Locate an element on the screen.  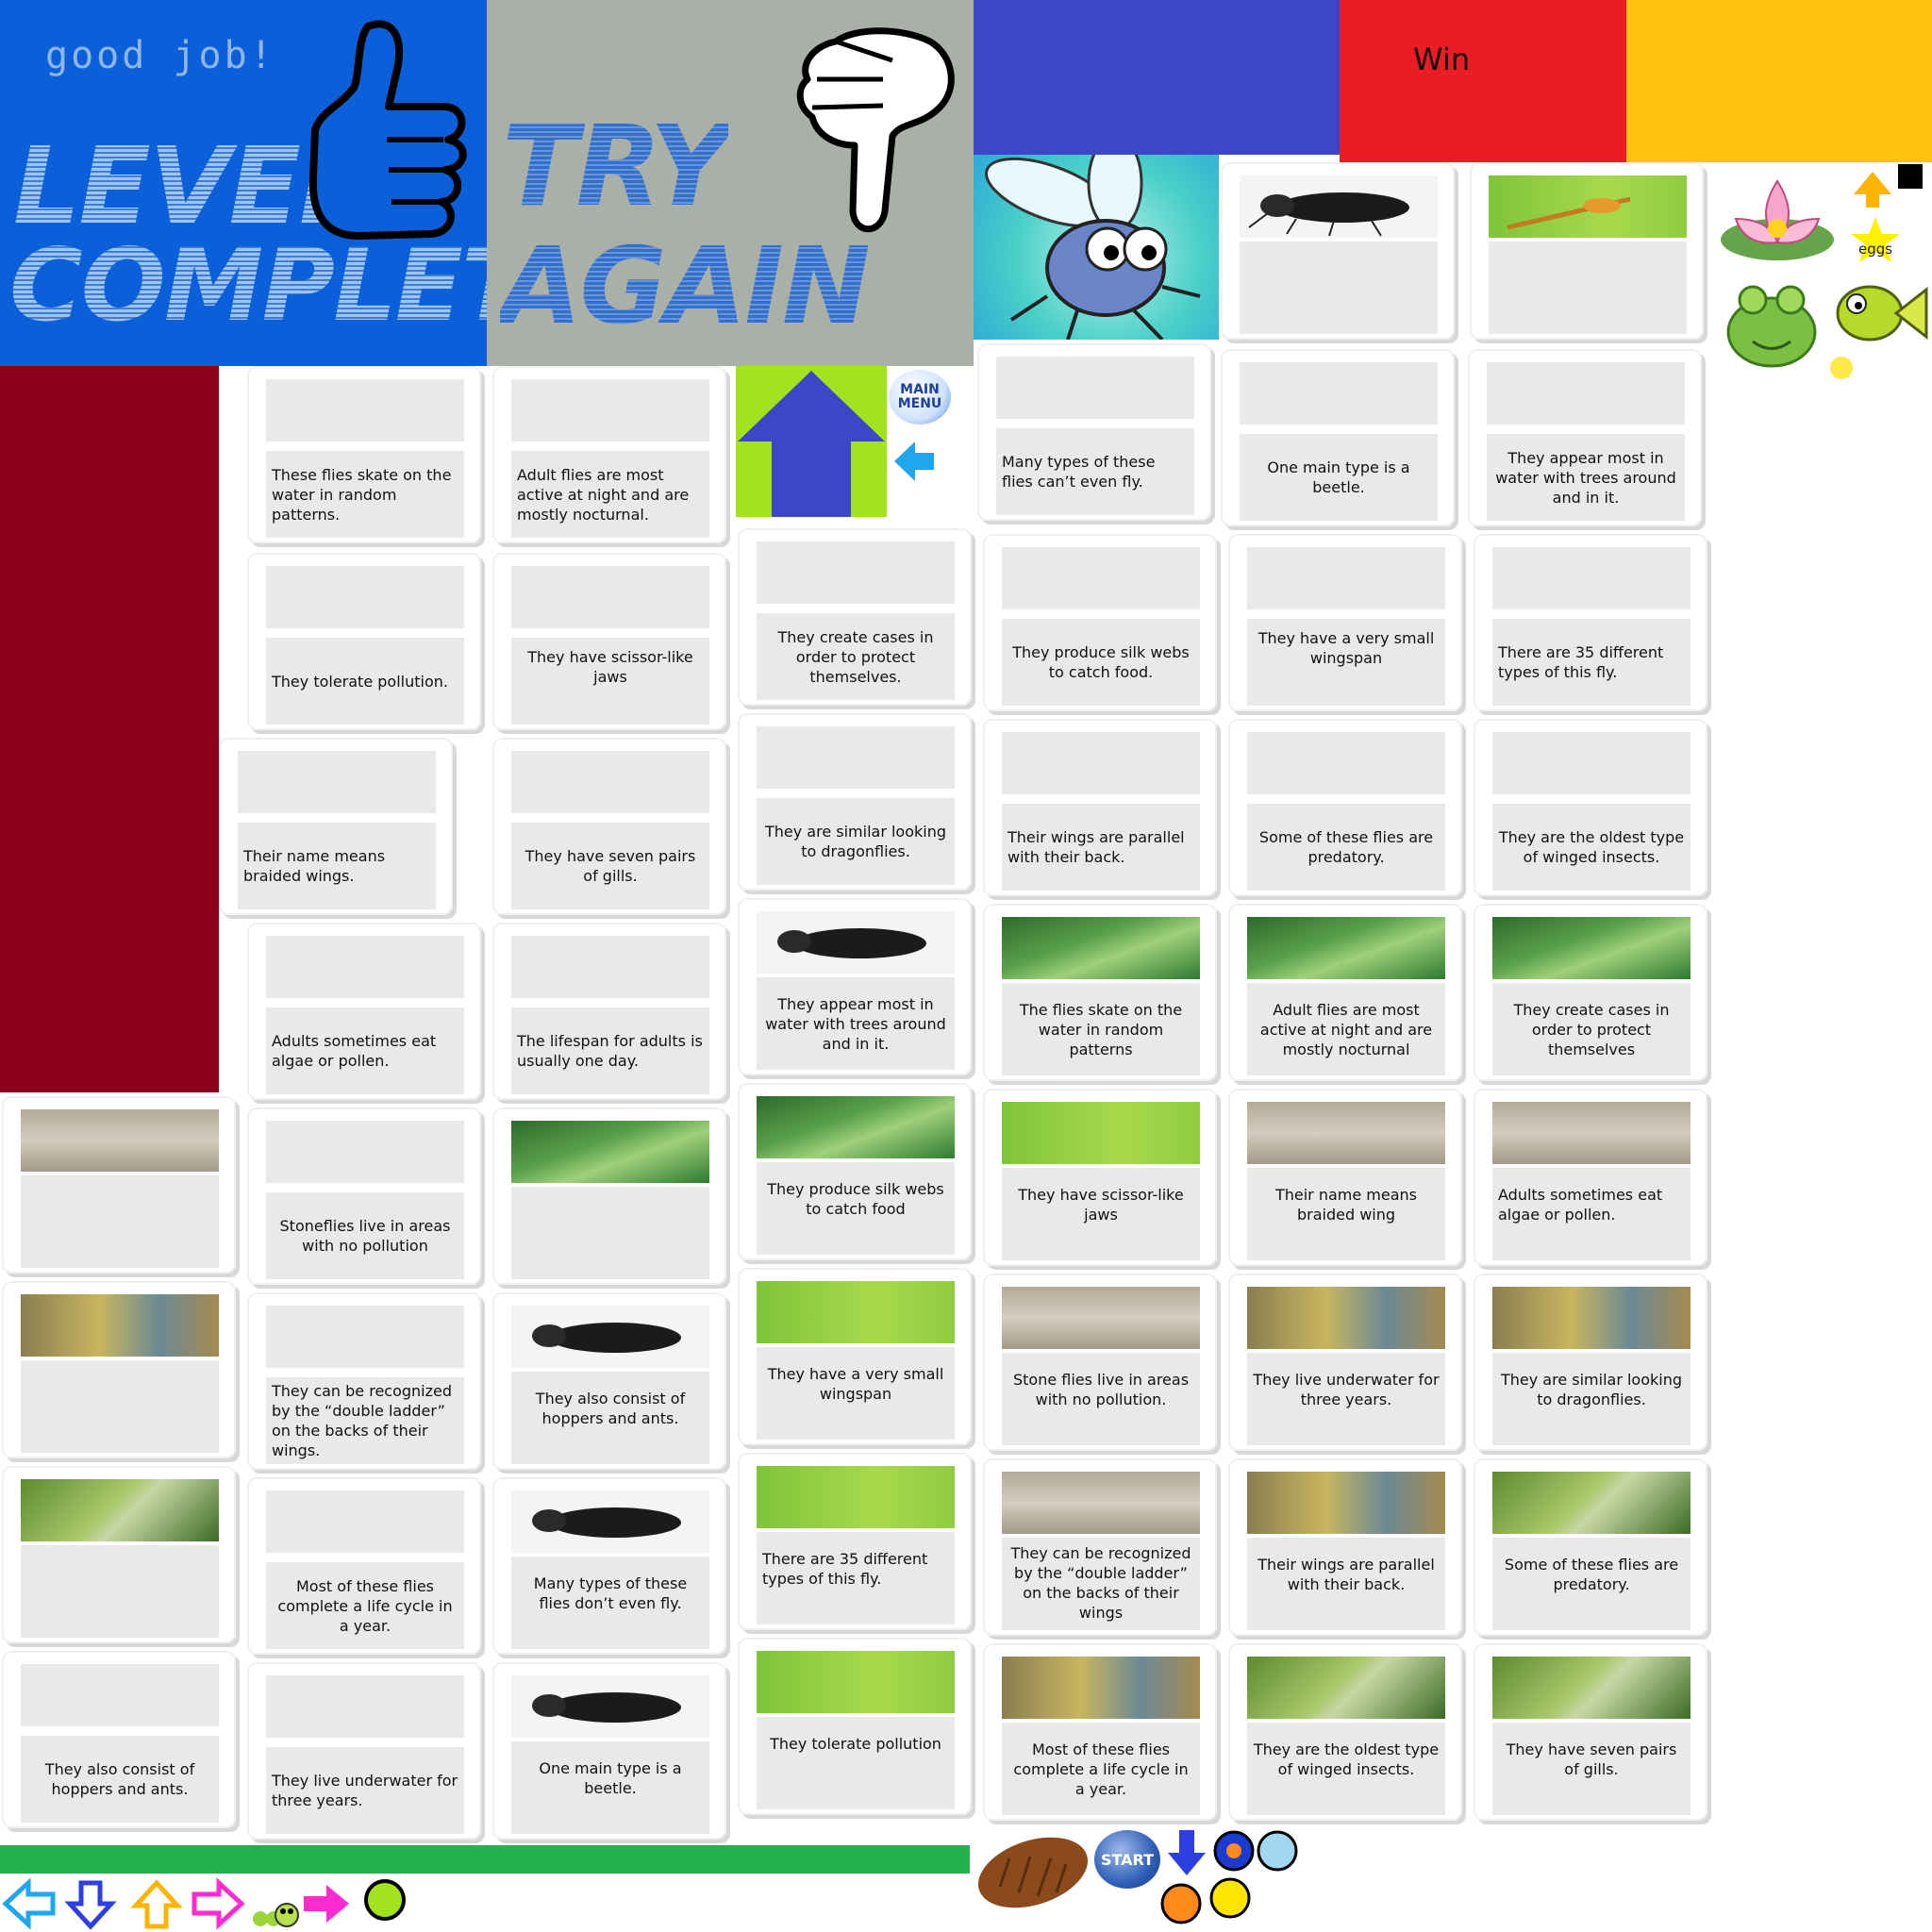
pieces-panel: eggs is located at coordinates (1819, 275).